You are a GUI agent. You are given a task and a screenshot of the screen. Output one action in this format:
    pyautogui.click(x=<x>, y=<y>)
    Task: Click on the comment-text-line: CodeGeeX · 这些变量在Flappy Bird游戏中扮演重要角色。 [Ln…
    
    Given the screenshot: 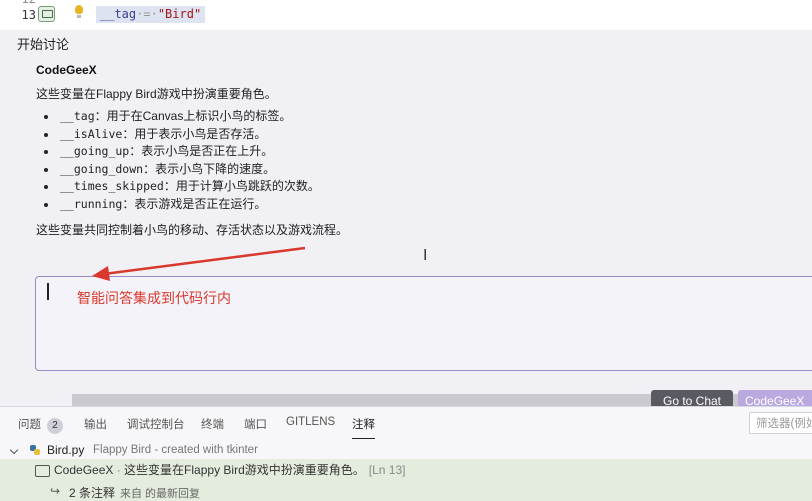 What is the action you would take?
    pyautogui.click(x=230, y=470)
    